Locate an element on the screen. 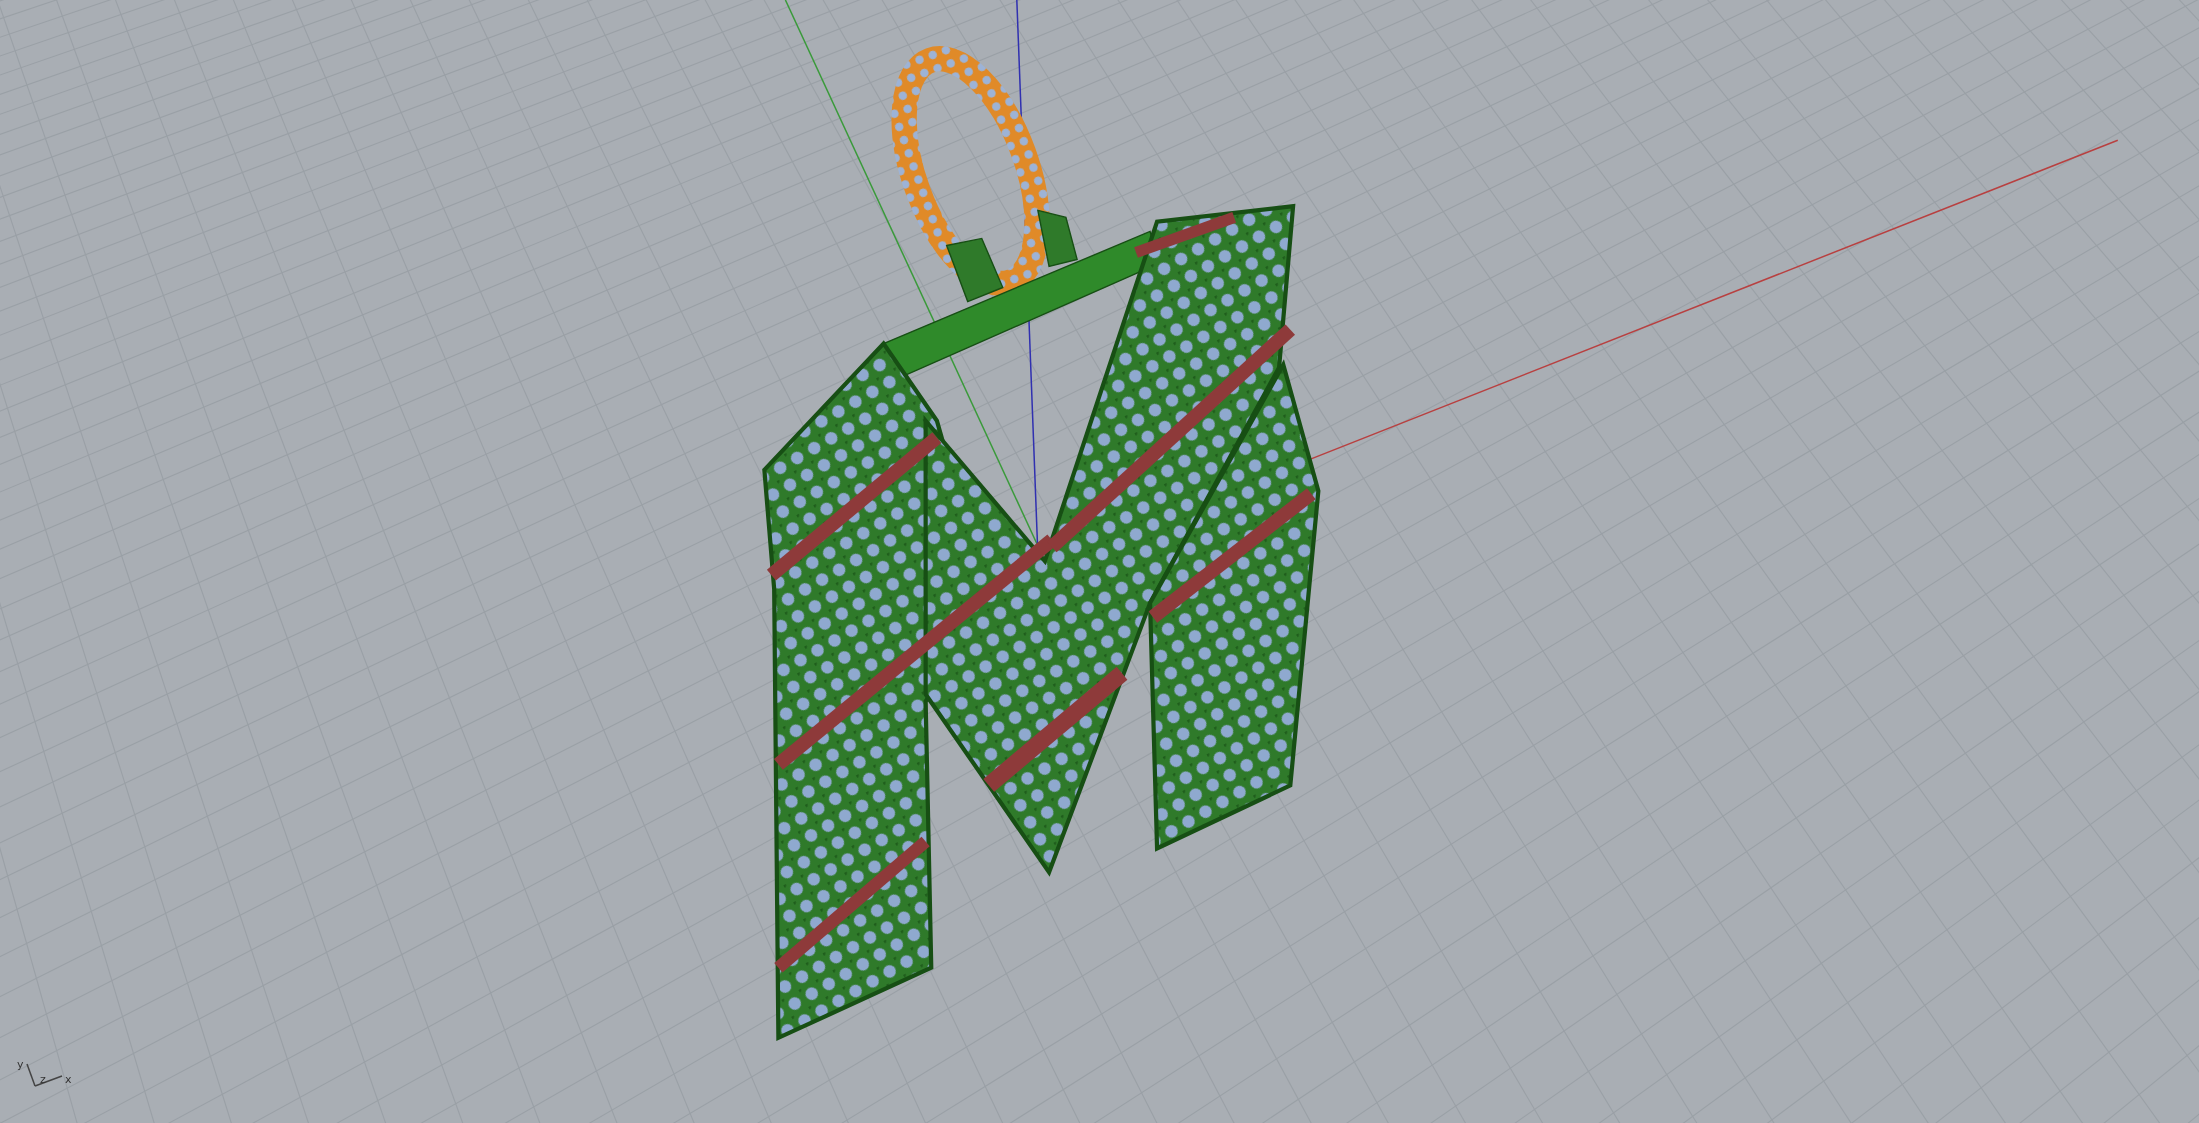 The image size is (2199, 1123). axis-label: y is located at coordinates (20, 1064).